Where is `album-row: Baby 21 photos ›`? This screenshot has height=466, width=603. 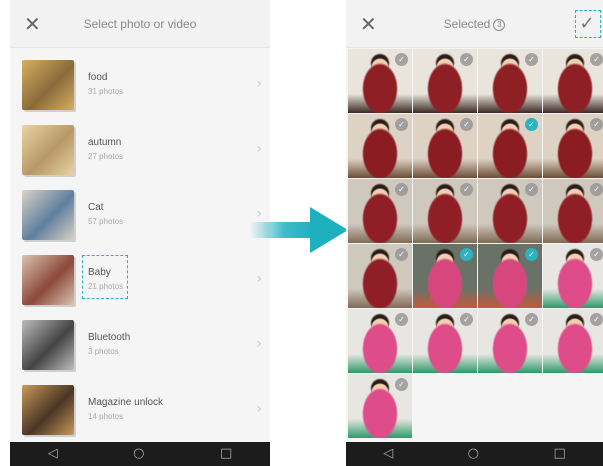
album-row: Baby 21 photos › is located at coordinates (140, 281).